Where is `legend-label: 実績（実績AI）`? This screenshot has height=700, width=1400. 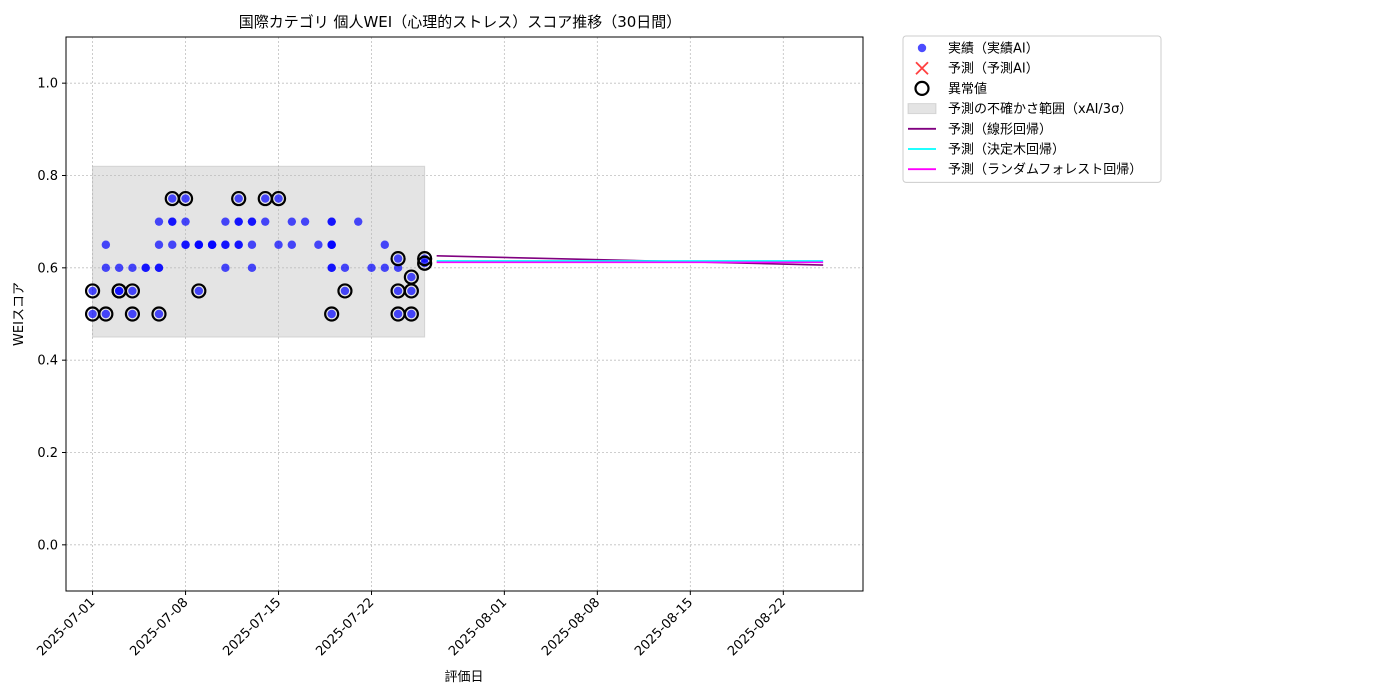 legend-label: 実績（実績AI） is located at coordinates (993, 49).